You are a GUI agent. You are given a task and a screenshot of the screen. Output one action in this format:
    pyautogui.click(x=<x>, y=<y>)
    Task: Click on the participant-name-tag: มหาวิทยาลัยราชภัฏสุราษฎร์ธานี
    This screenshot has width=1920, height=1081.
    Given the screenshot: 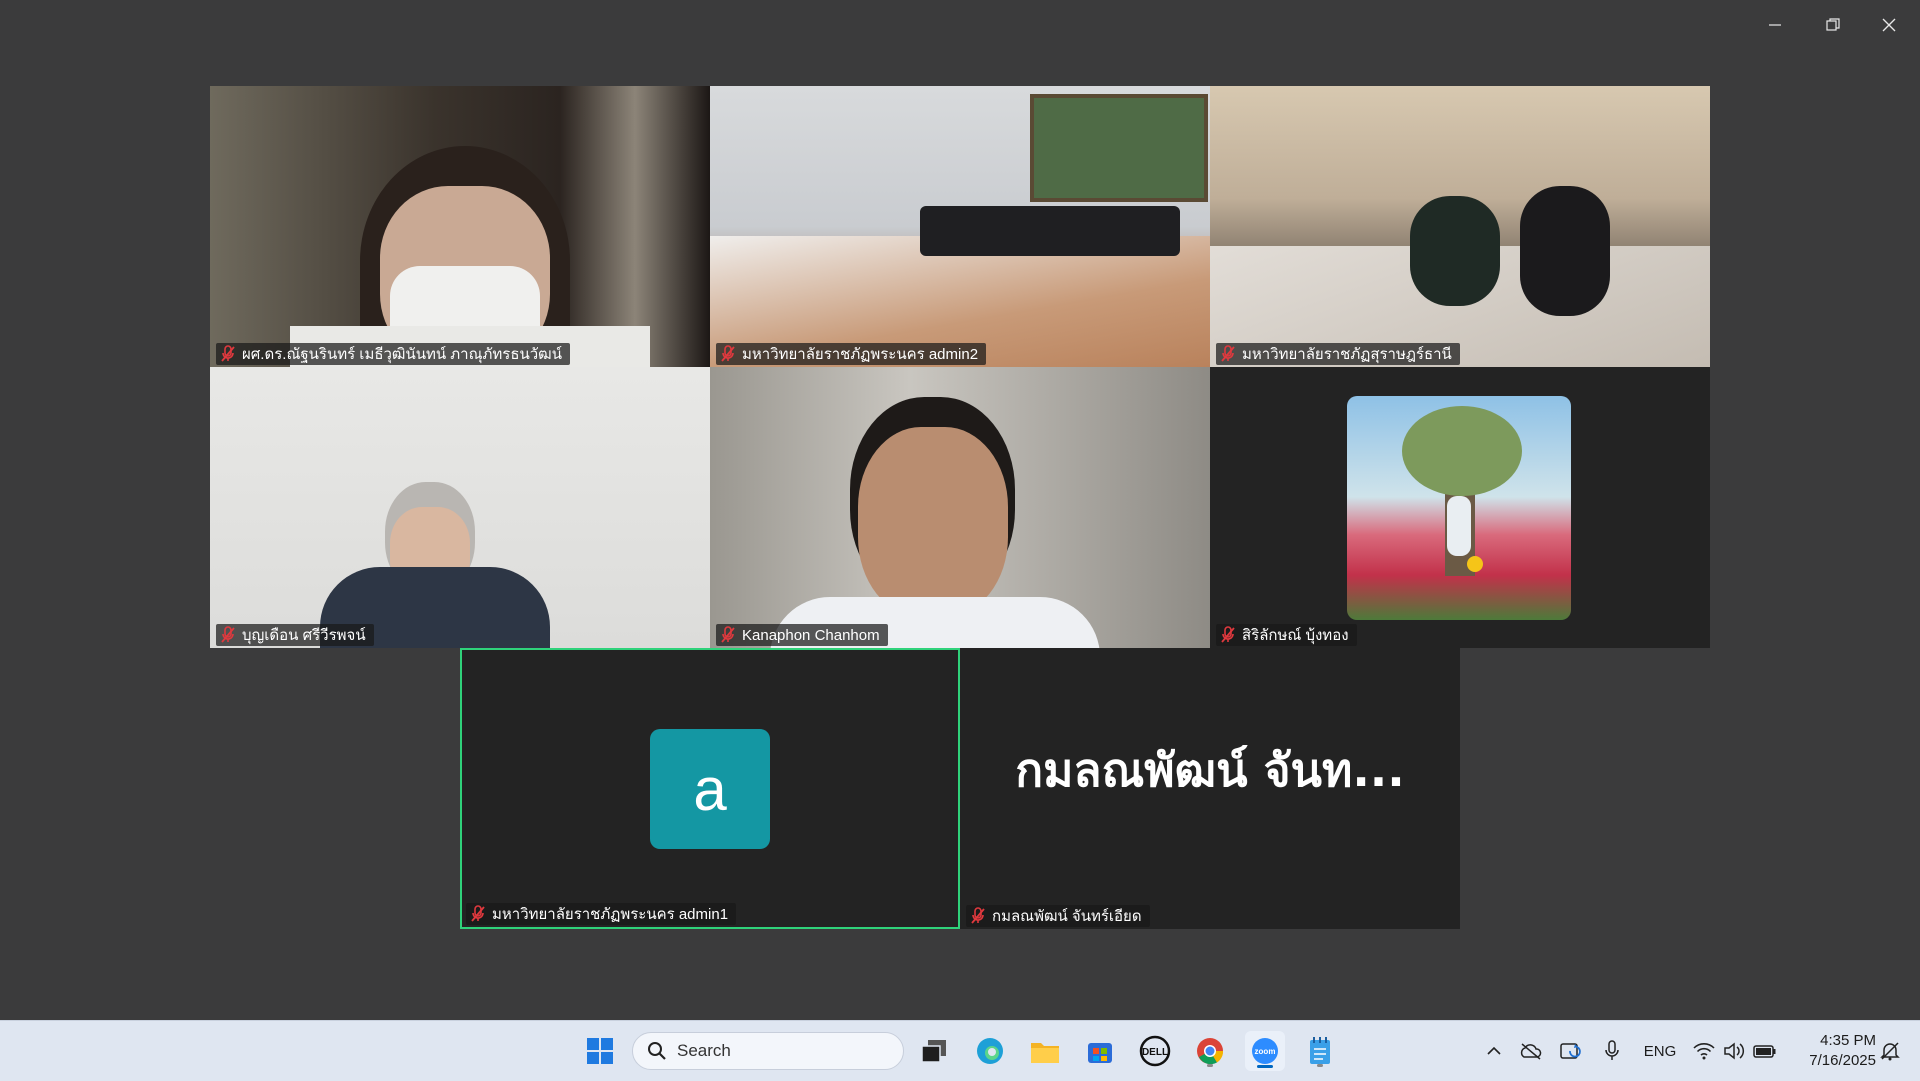 What is the action you would take?
    pyautogui.click(x=1338, y=354)
    